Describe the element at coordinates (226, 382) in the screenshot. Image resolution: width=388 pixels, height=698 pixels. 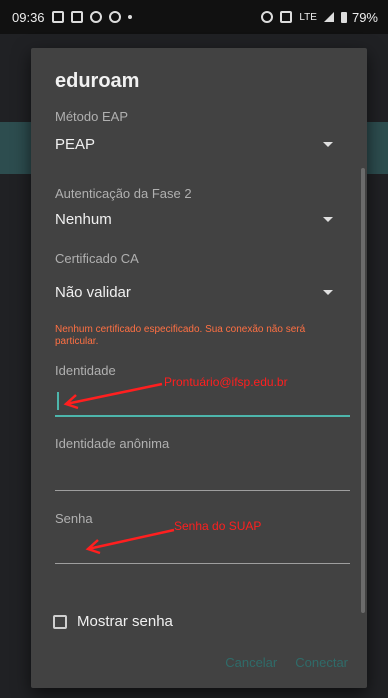
I see `identity-annotation: Prontuário@ifsp.edu.br` at that location.